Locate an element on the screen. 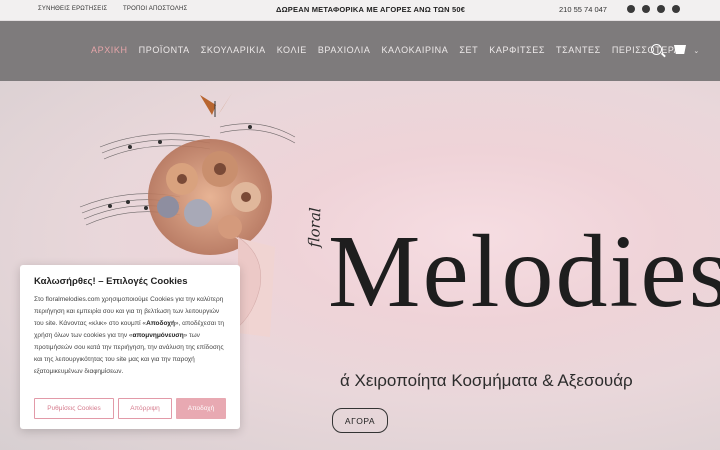 The height and width of the screenshot is (450, 720). cookie-settings-button: Ρυθμίσεις Cookies is located at coordinates (74, 408).